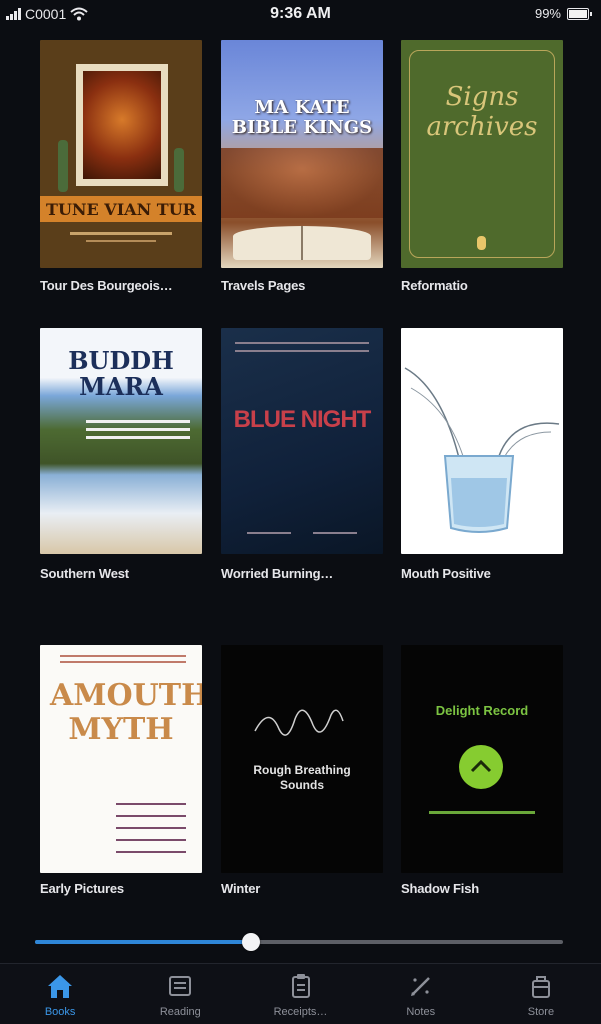 The image size is (601, 1024). I want to click on tab-books: Books, so click(60, 994).